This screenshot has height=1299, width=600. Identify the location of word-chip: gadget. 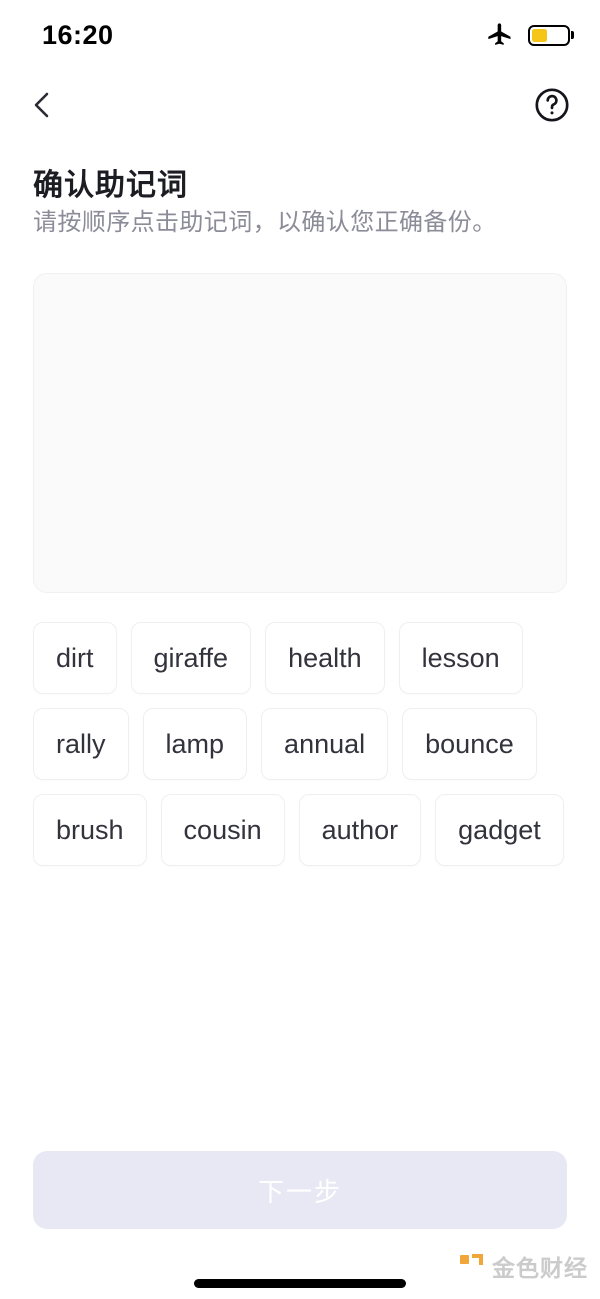
(499, 830).